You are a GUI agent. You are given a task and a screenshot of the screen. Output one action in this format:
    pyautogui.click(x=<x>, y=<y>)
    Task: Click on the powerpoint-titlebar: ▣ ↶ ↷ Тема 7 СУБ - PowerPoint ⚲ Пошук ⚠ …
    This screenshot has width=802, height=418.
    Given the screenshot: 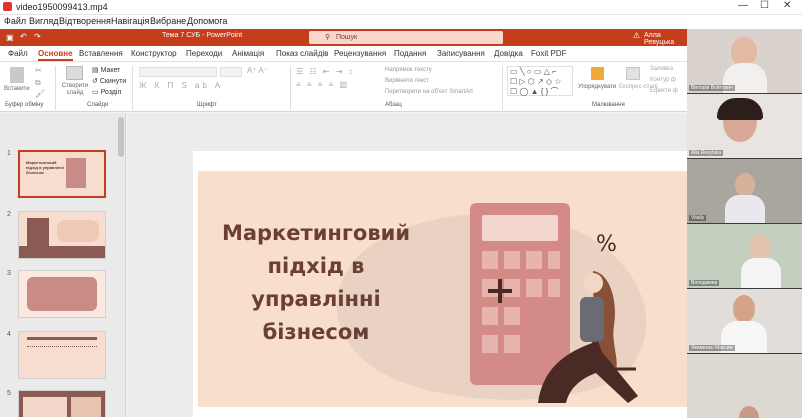 What is the action you would take?
    pyautogui.click(x=343, y=37)
    